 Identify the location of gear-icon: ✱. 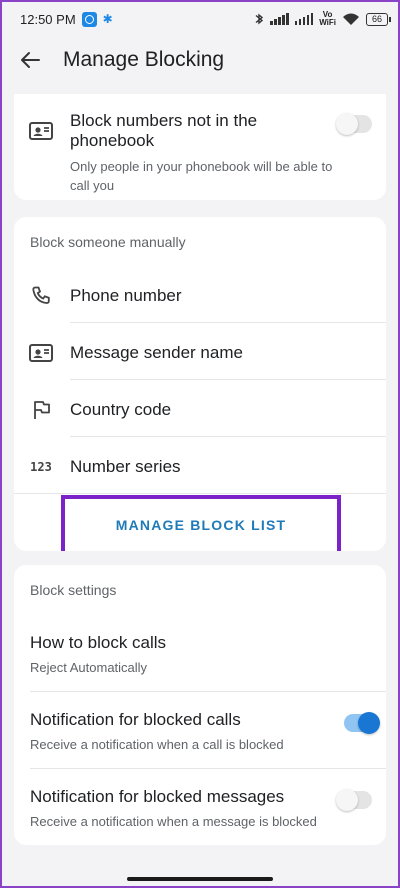
(107, 19).